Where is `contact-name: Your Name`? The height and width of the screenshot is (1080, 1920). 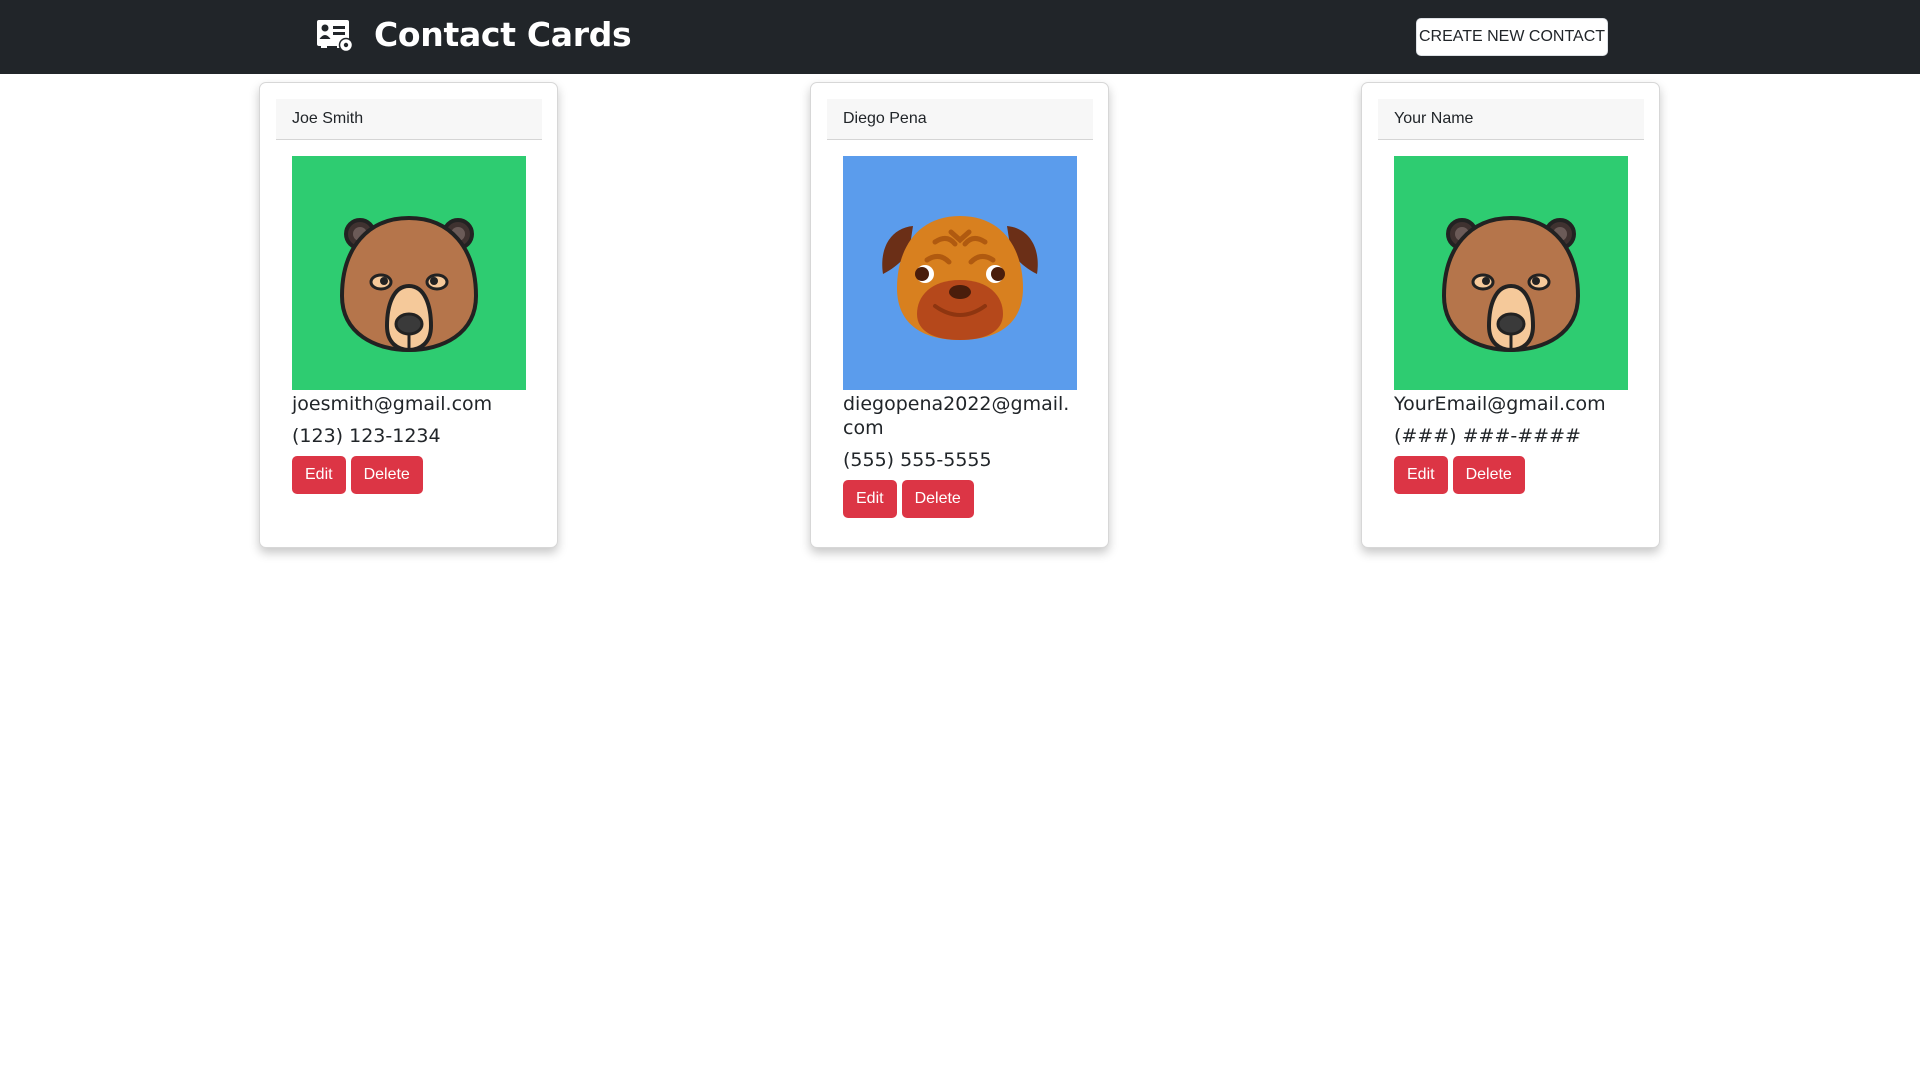
contact-name: Your Name is located at coordinates (1511, 119).